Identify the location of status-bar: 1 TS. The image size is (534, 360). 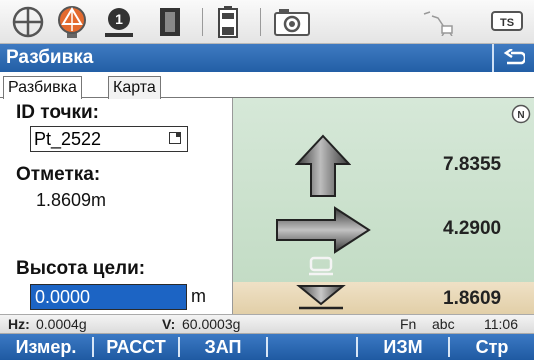
(267, 22).